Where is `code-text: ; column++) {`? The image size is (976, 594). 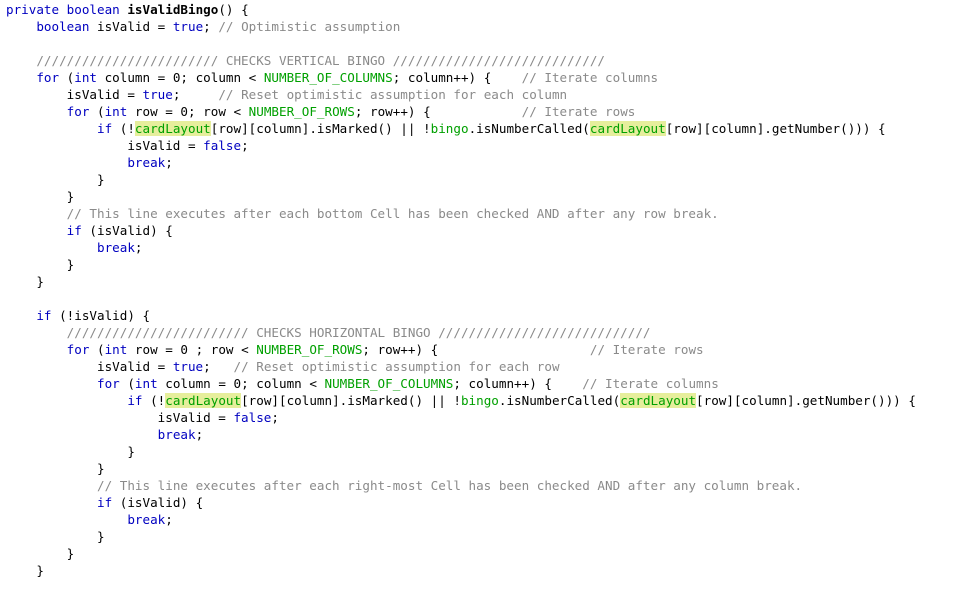
code-text: ; column++) { is located at coordinates (457, 77).